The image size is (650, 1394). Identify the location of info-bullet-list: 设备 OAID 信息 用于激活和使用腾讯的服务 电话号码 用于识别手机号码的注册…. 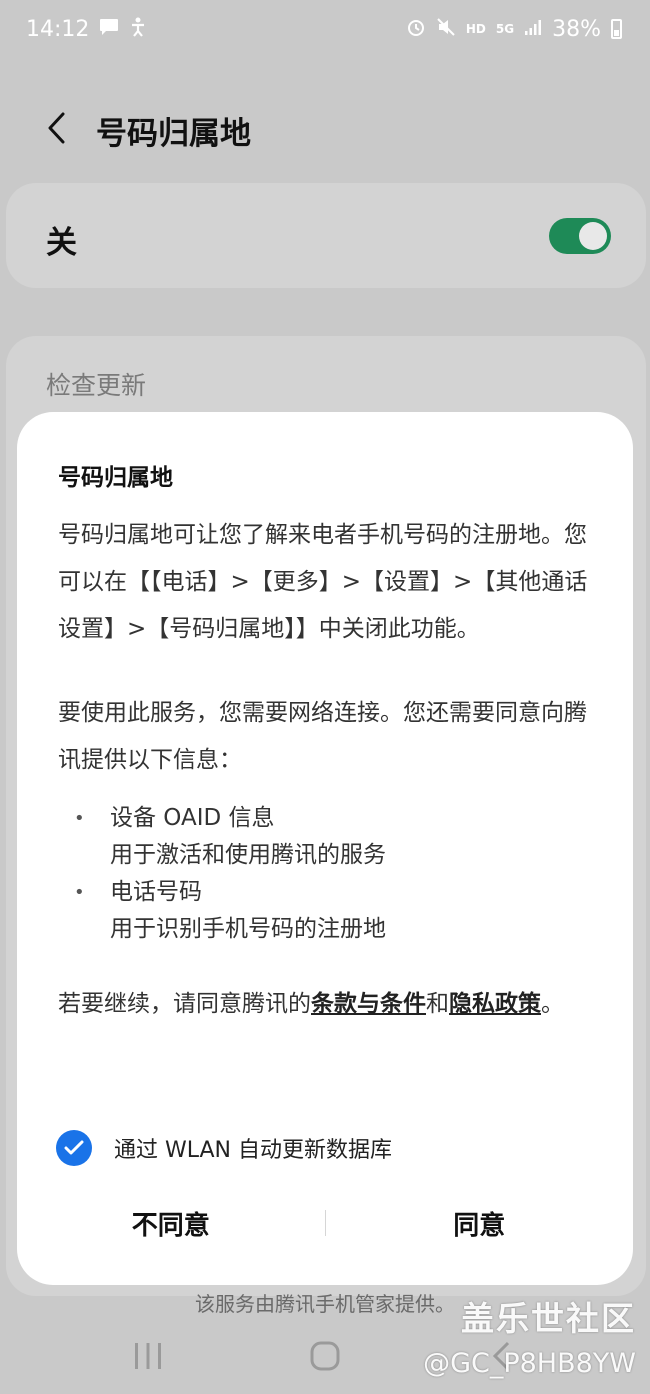
(328, 874).